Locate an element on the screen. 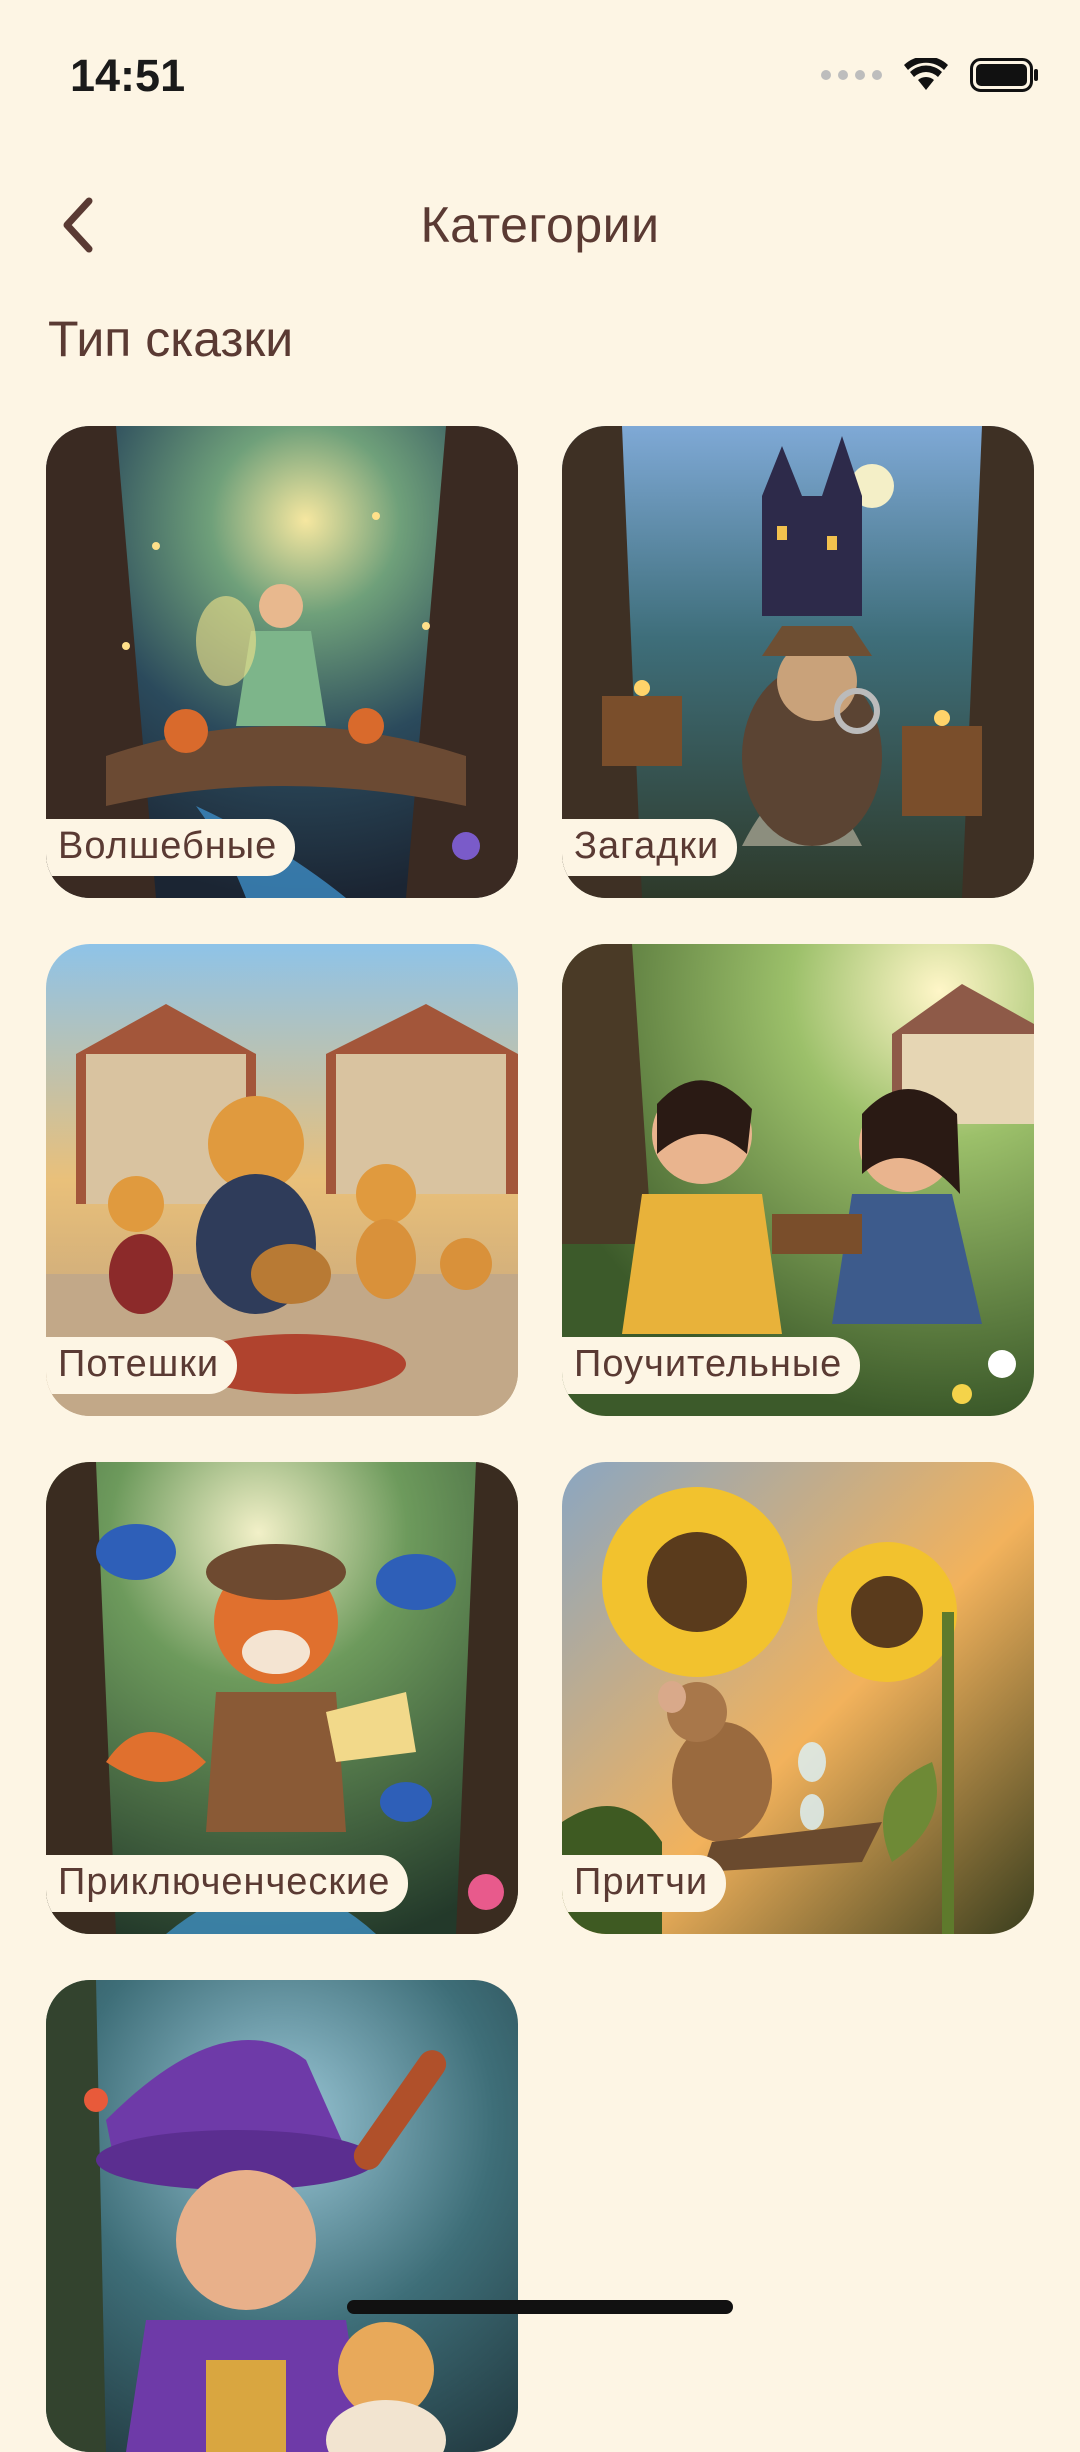  status-icons is located at coordinates (930, 75).